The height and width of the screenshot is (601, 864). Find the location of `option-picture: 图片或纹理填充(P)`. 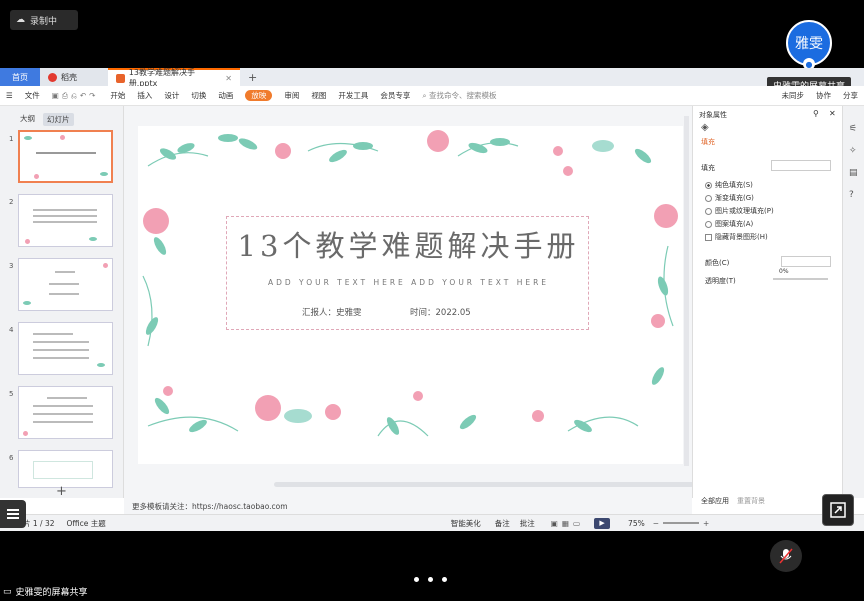

option-picture: 图片或纹理填充(P) is located at coordinates (739, 211).